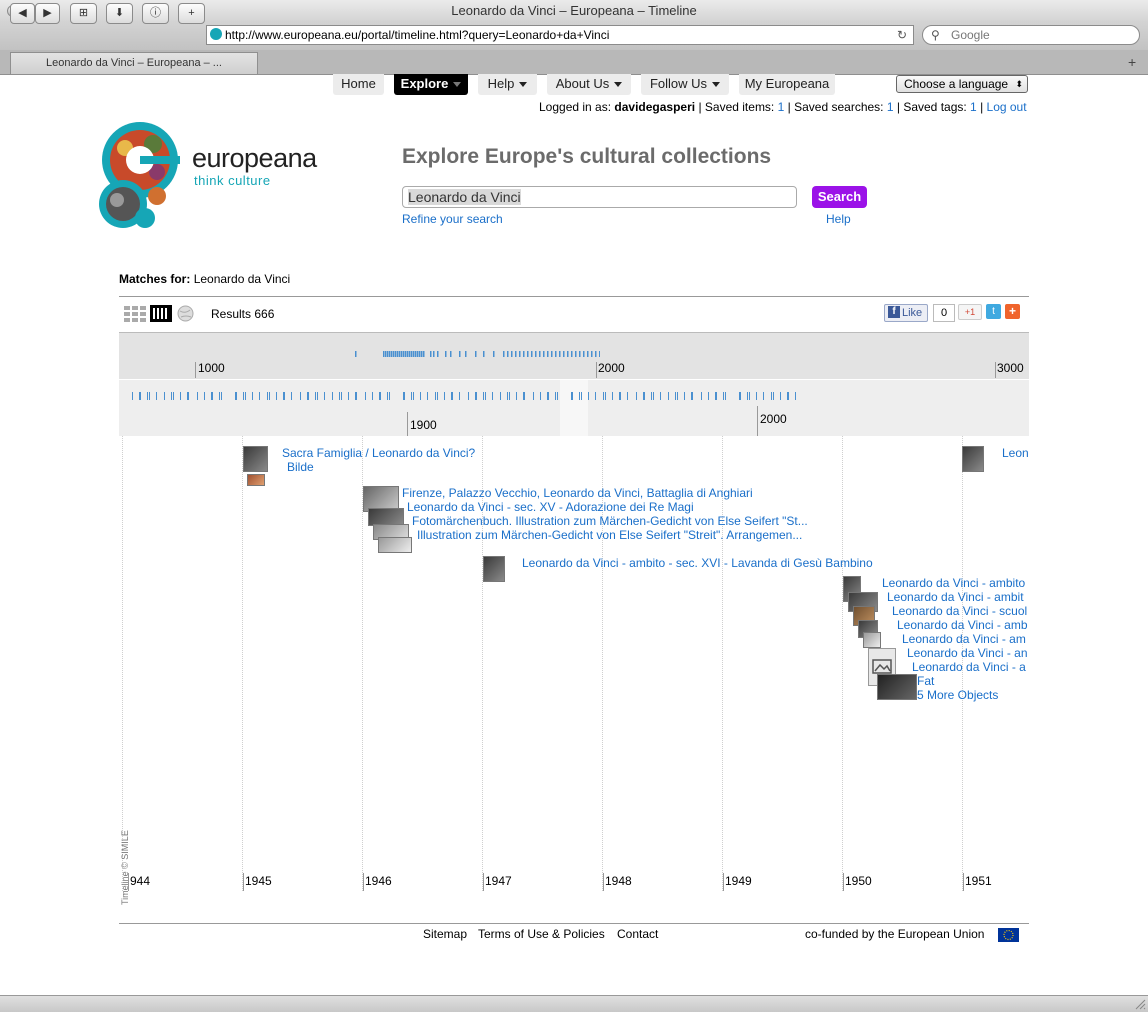 The width and height of the screenshot is (1148, 1013). I want to click on year-label: 1949, so click(738, 881).